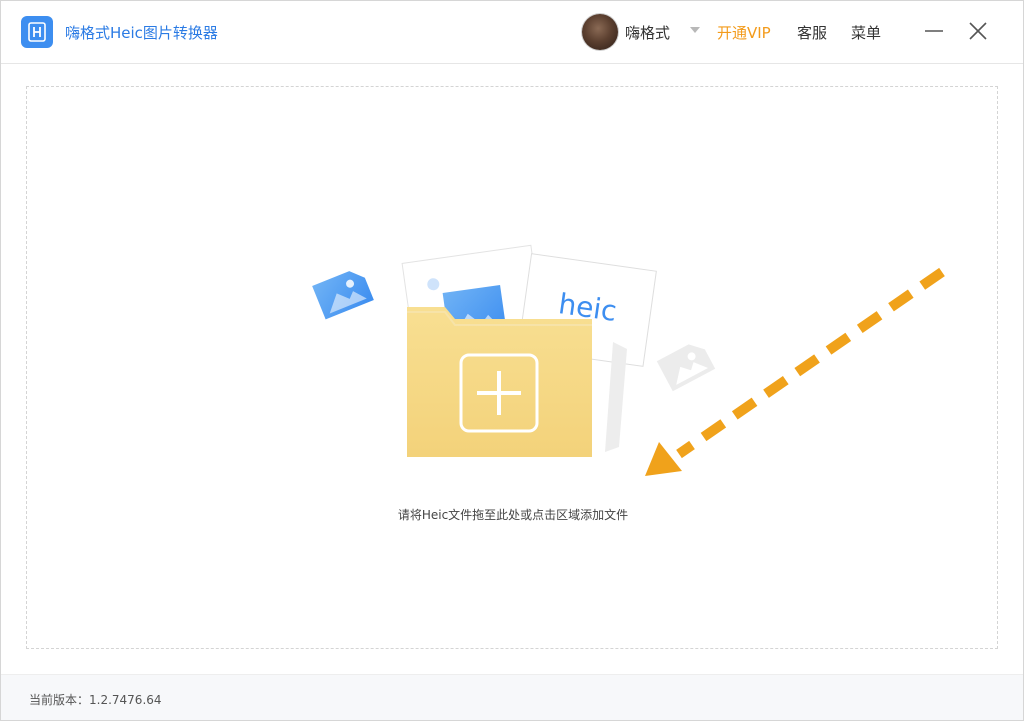 This screenshot has width=1024, height=721. Describe the element at coordinates (343, 295) in the screenshot. I see `blue-image-icon` at that location.